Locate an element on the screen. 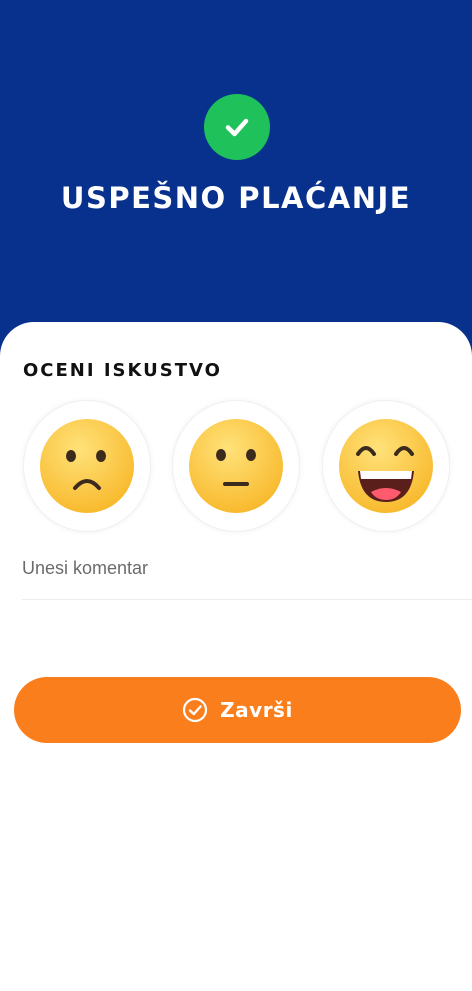 This screenshot has width=472, height=991. comment-input is located at coordinates (247, 568).